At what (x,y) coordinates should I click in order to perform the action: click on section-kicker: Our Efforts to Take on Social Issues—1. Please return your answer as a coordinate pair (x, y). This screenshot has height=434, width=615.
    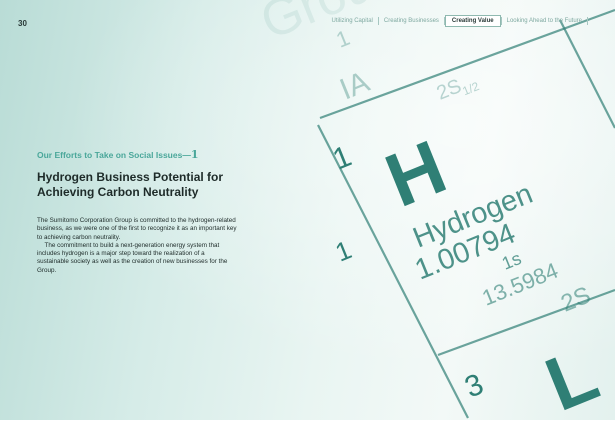
    Looking at the image, I should click on (137, 154).